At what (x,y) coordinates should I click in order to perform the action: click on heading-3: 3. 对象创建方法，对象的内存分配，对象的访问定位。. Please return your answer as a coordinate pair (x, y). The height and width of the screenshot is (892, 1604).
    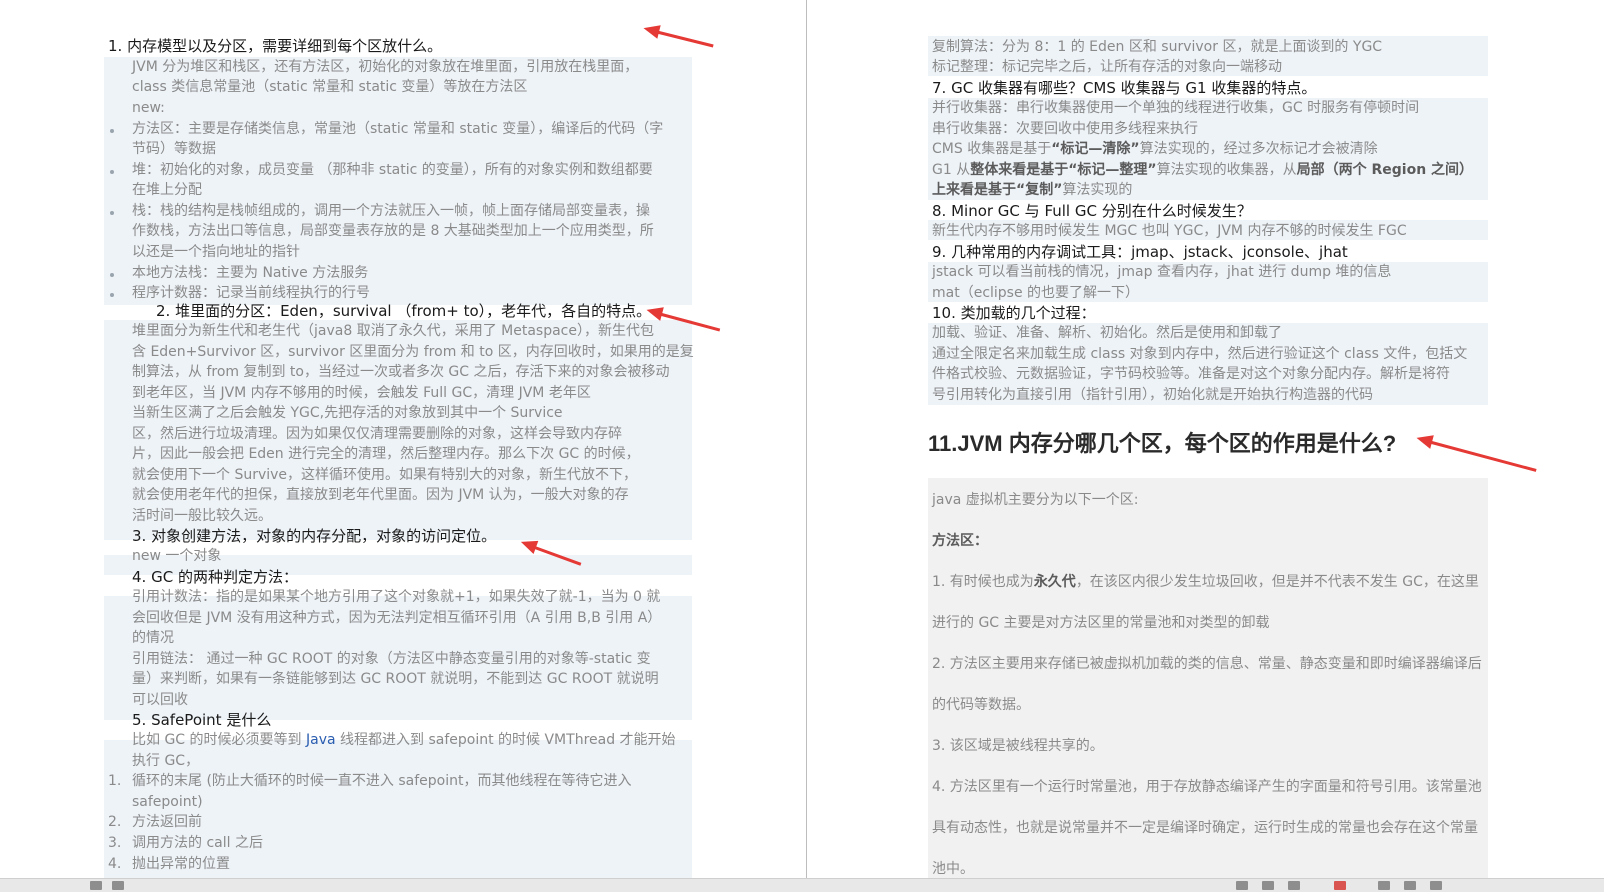
    Looking at the image, I should click on (314, 536).